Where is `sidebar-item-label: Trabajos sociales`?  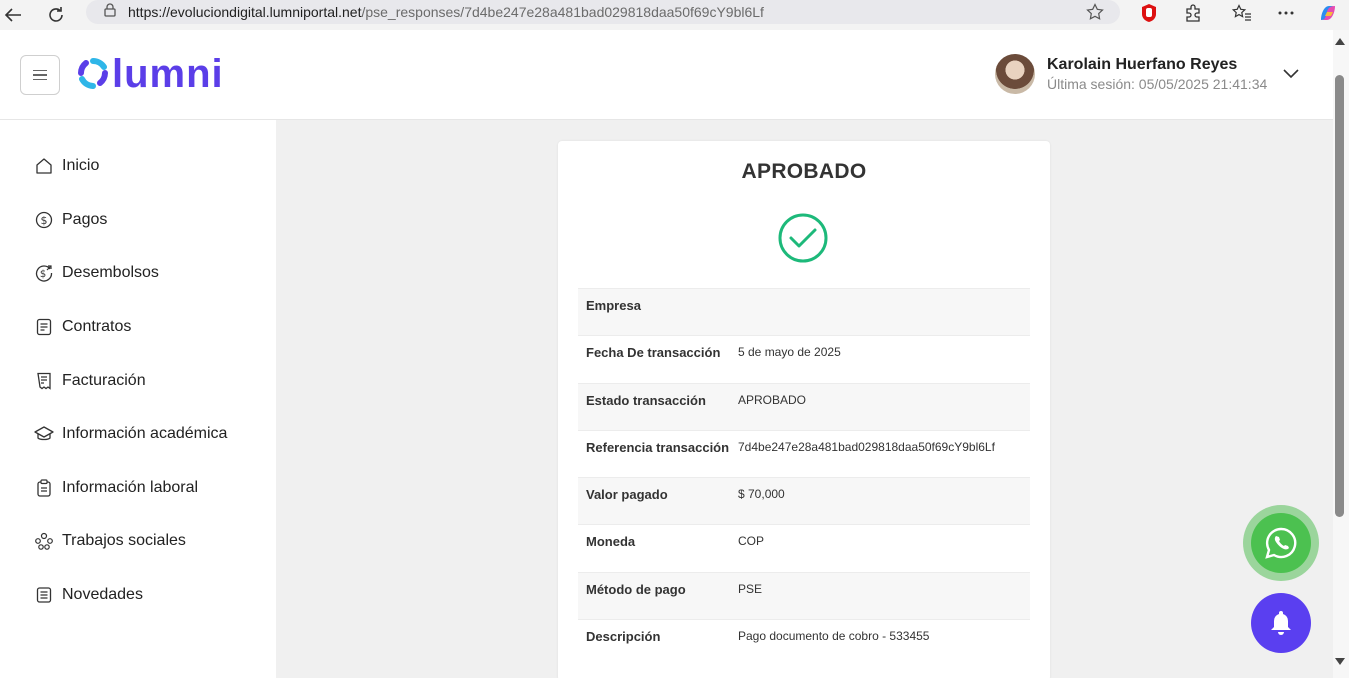
sidebar-item-label: Trabajos sociales is located at coordinates (124, 540).